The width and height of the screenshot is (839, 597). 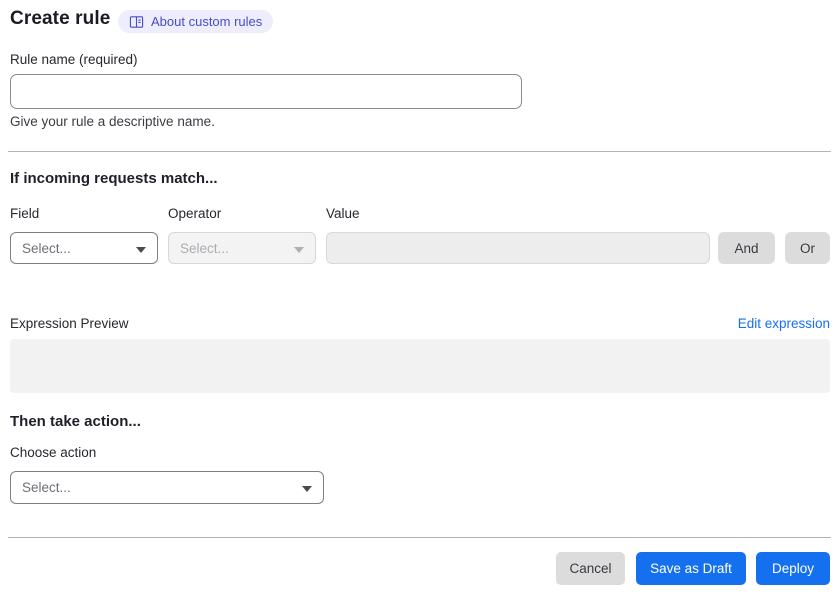 What do you see at coordinates (53, 452) in the screenshot?
I see `choose-action-label: Choose action` at bounding box center [53, 452].